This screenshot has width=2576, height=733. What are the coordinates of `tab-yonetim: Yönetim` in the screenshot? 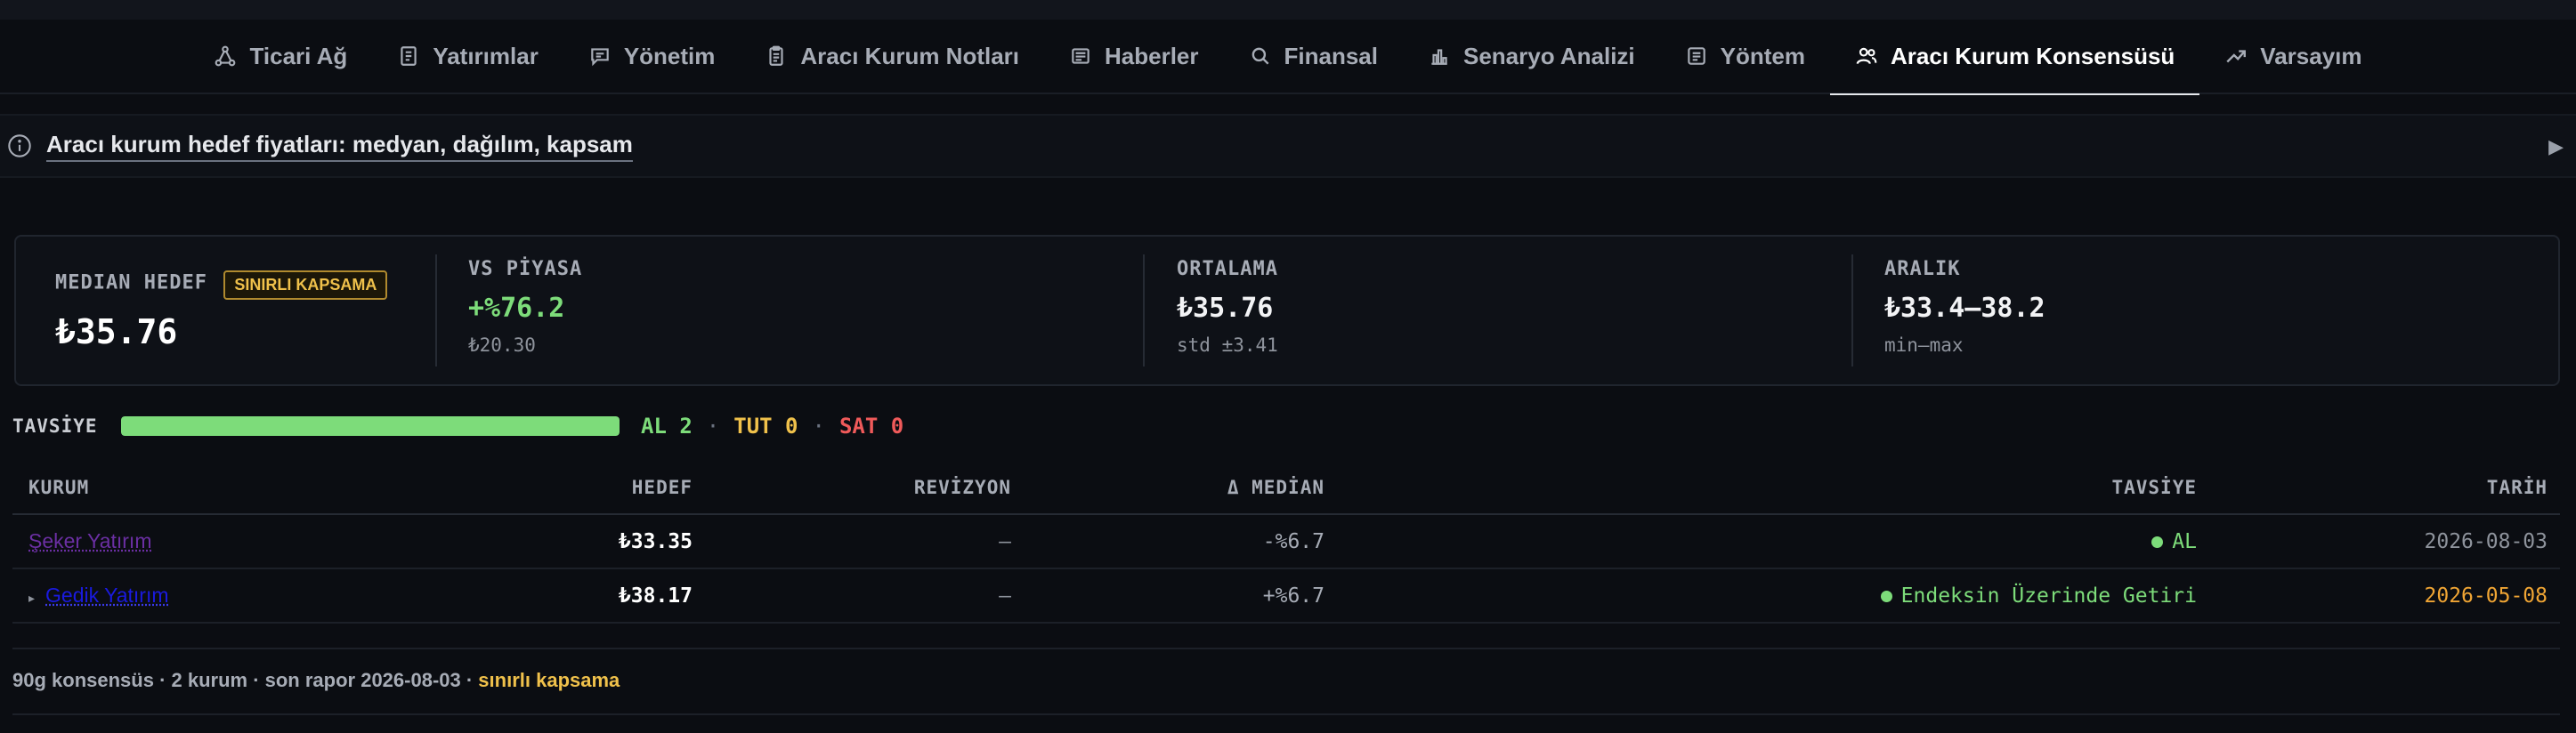 It's located at (652, 56).